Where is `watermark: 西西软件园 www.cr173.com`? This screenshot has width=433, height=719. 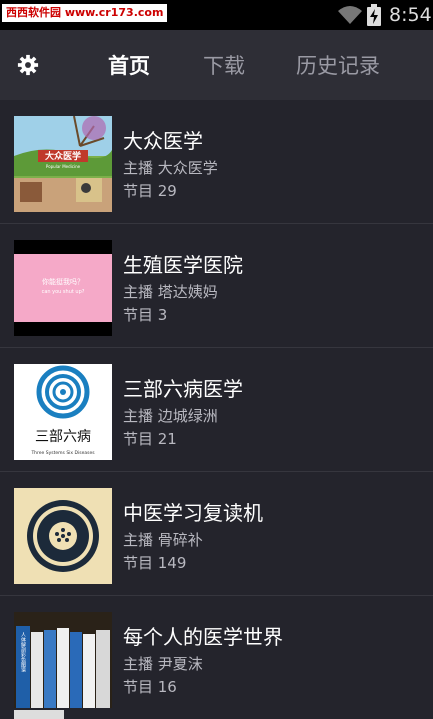
watermark: 西西软件园 www.cr173.com is located at coordinates (85, 13).